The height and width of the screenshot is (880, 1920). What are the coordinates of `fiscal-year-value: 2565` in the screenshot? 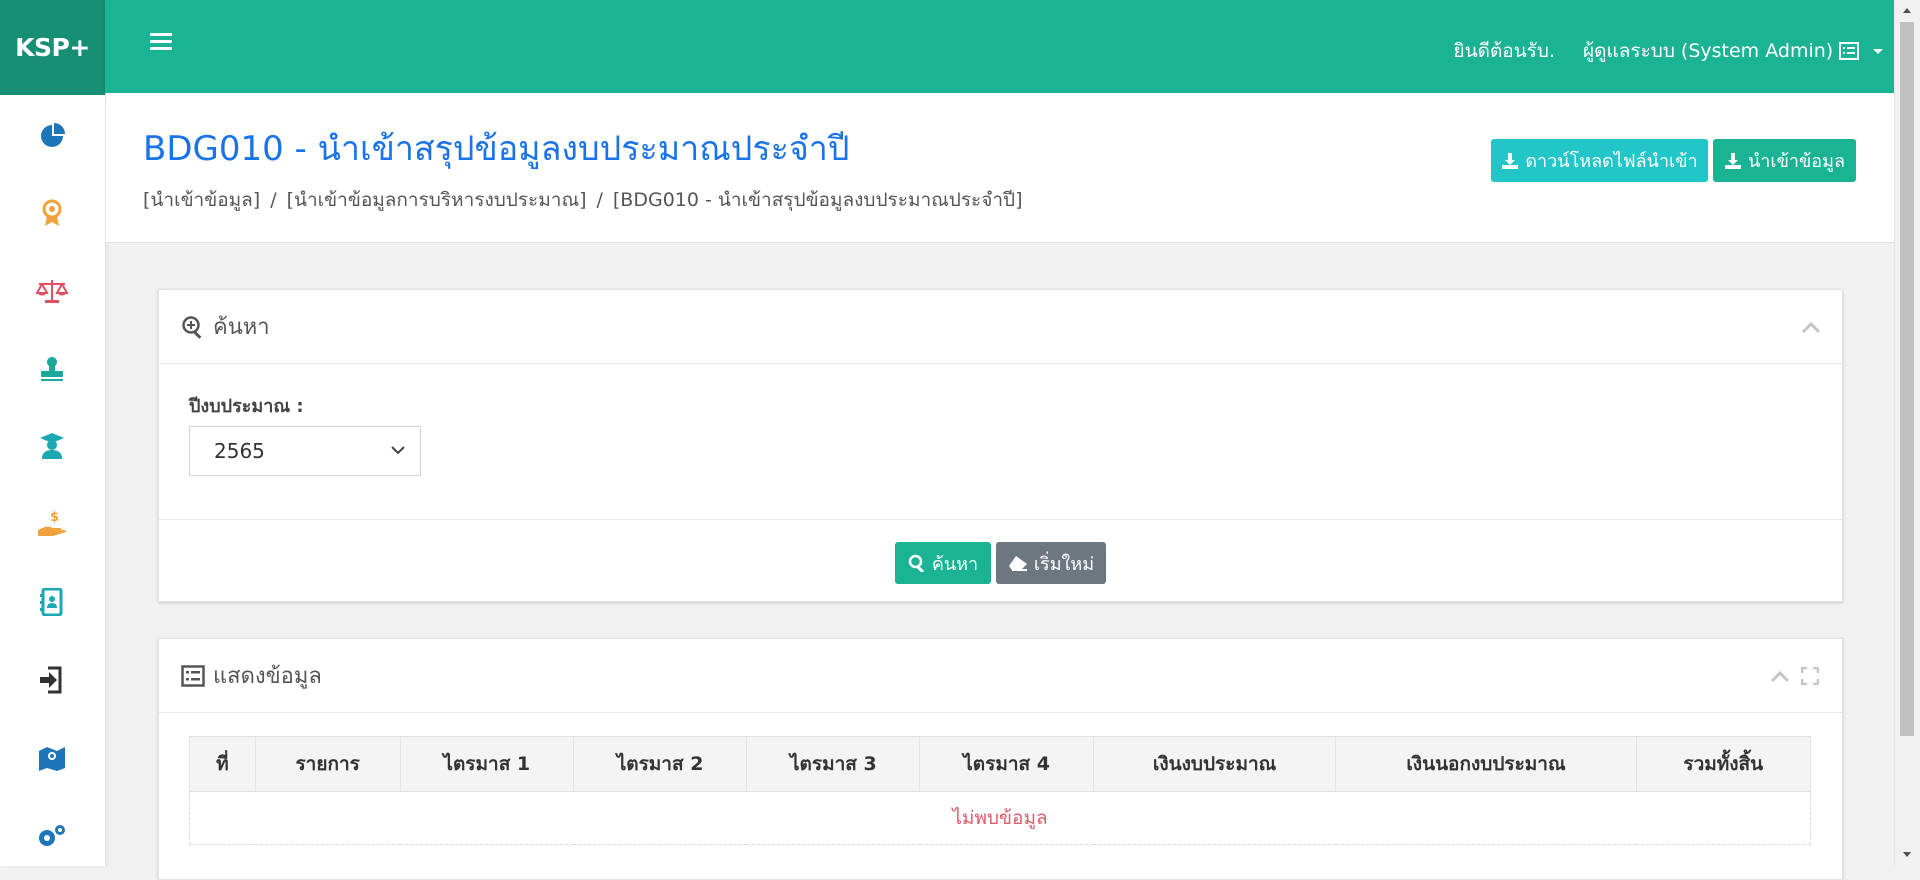 It's located at (239, 451).